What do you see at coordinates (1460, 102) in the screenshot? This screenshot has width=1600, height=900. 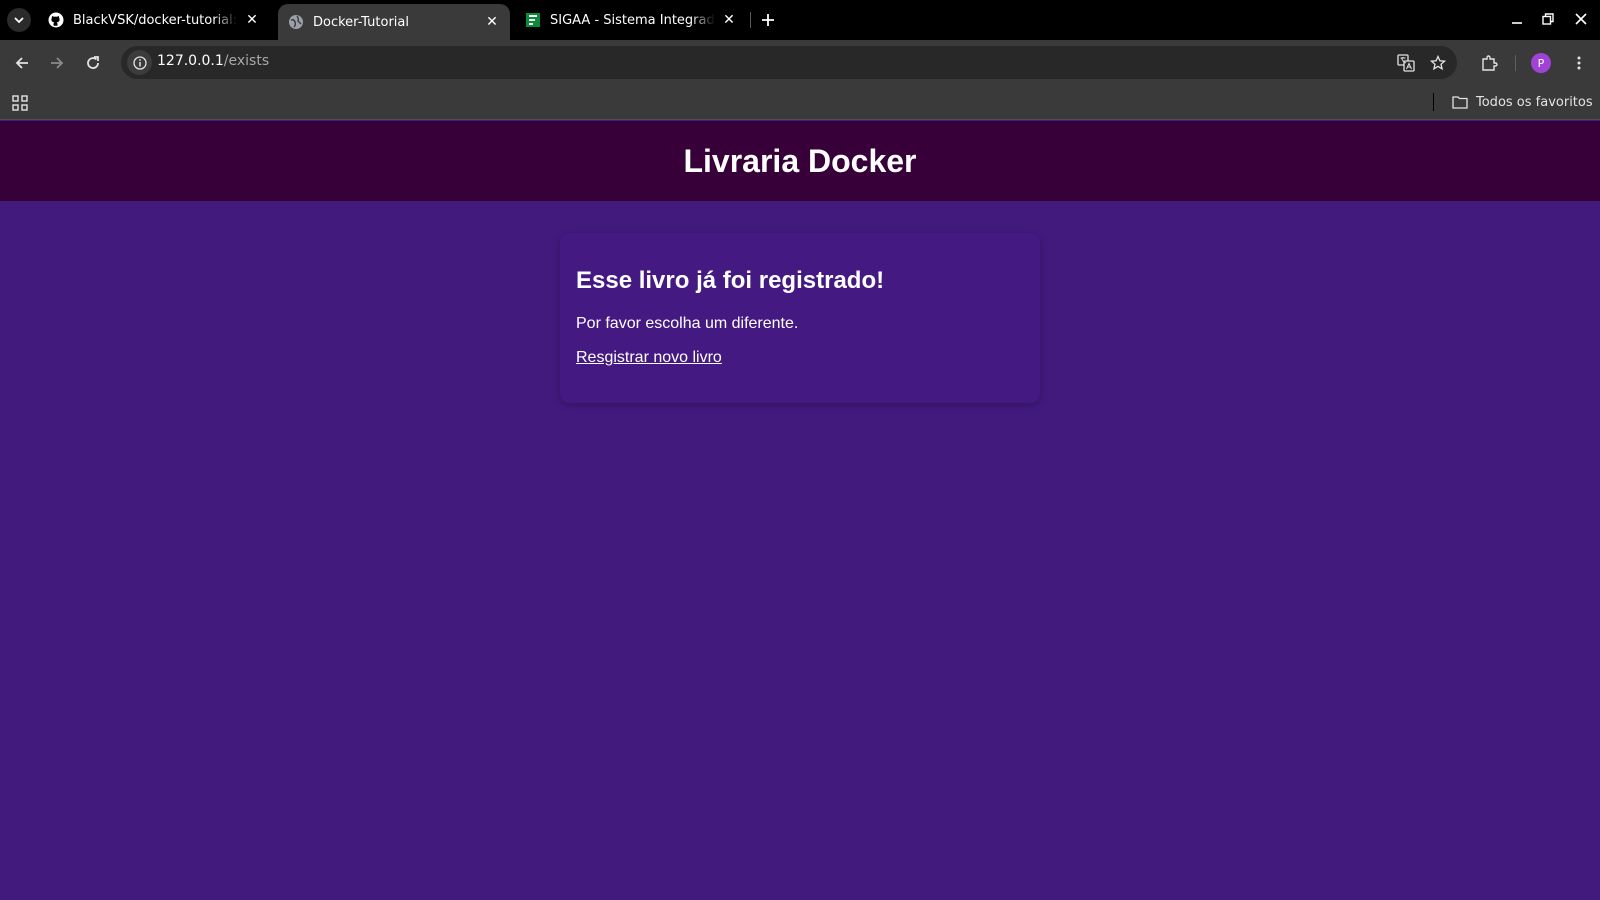 I see `folder-icon` at bounding box center [1460, 102].